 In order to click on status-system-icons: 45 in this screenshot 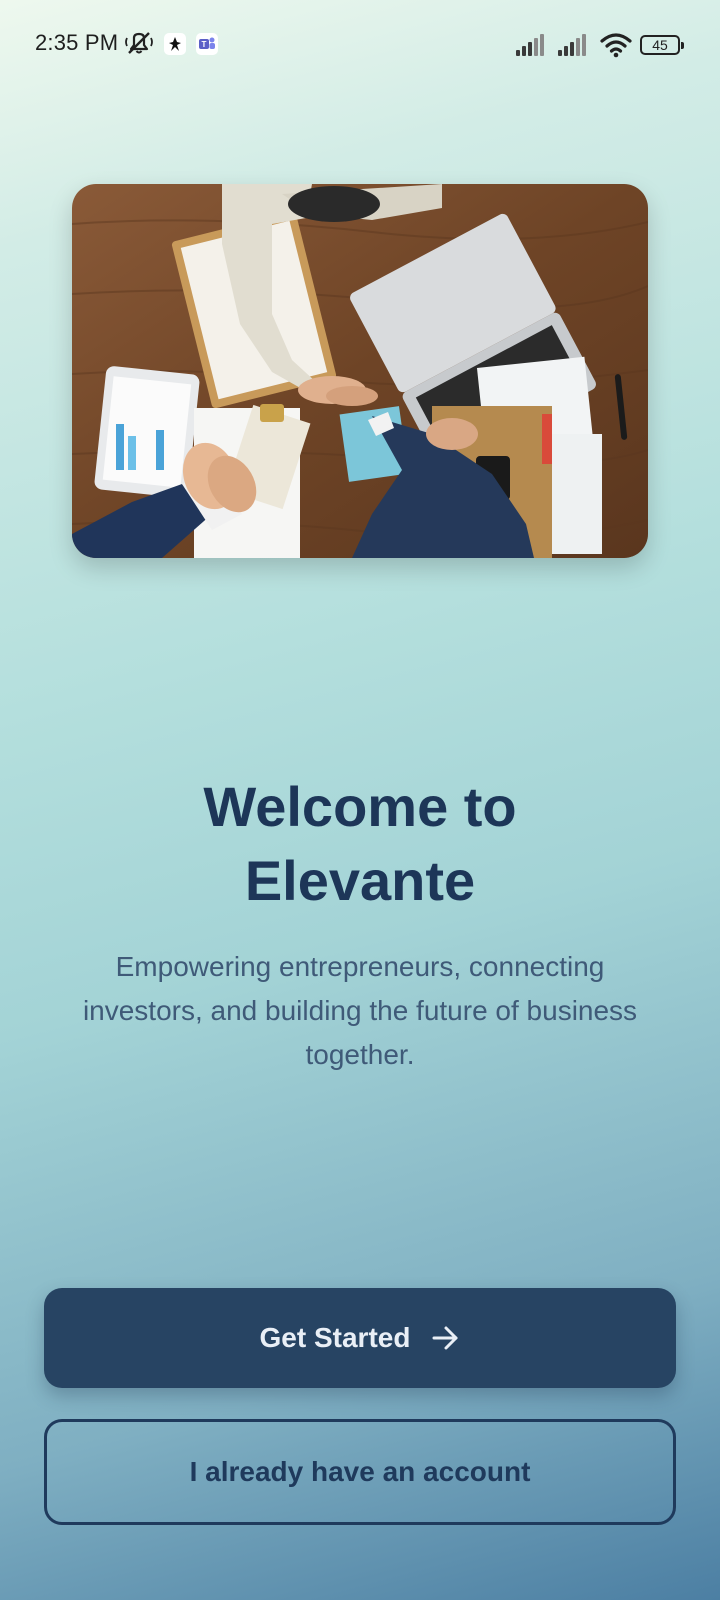, I will do `click(600, 45)`.